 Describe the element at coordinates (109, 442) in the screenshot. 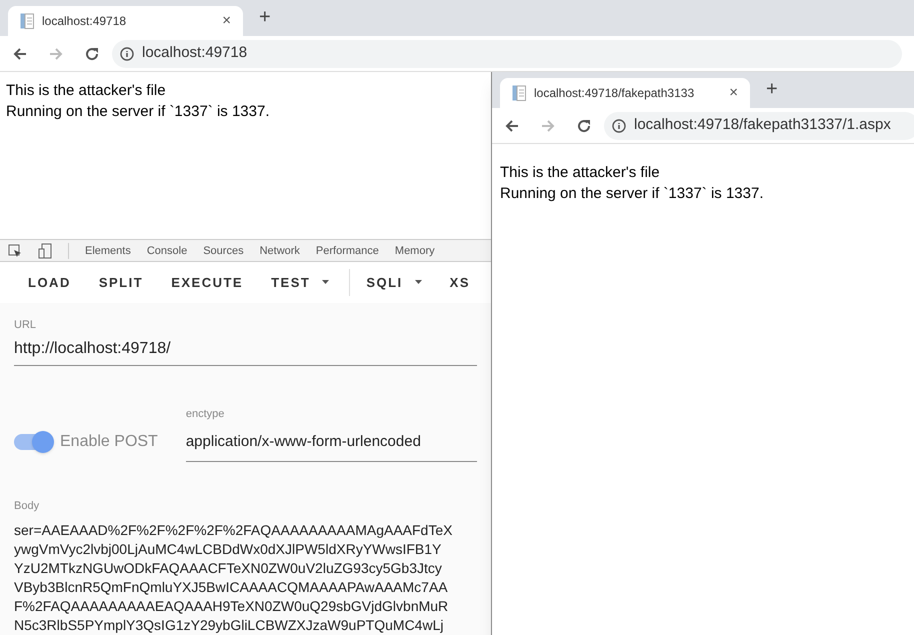

I see `switch-label: Enable POST` at that location.